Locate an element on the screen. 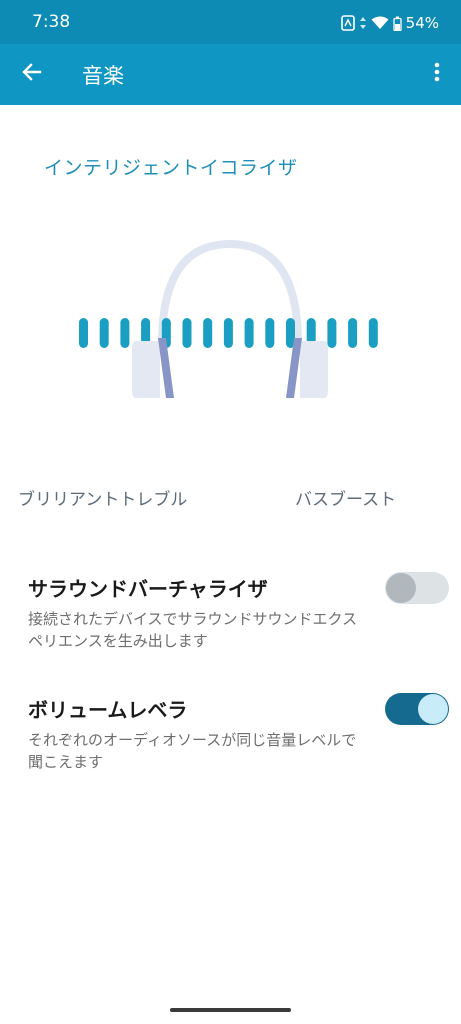 This screenshot has width=461, height=1024. app-bar: 音楽 is located at coordinates (230, 74).